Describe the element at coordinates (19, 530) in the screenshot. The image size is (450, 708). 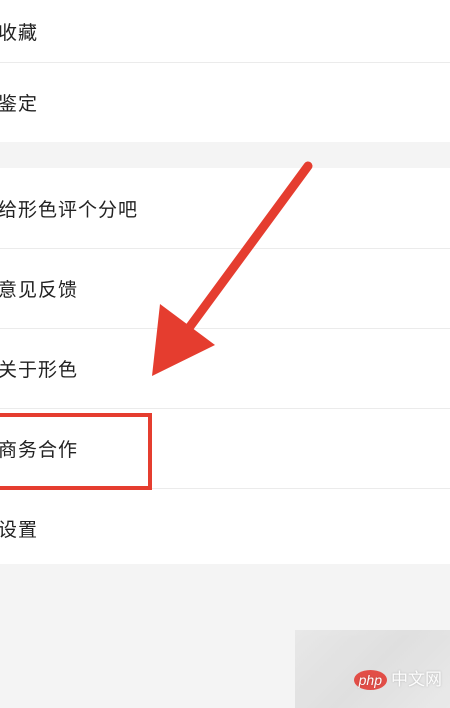
I see `menu-item-label: 设置` at that location.